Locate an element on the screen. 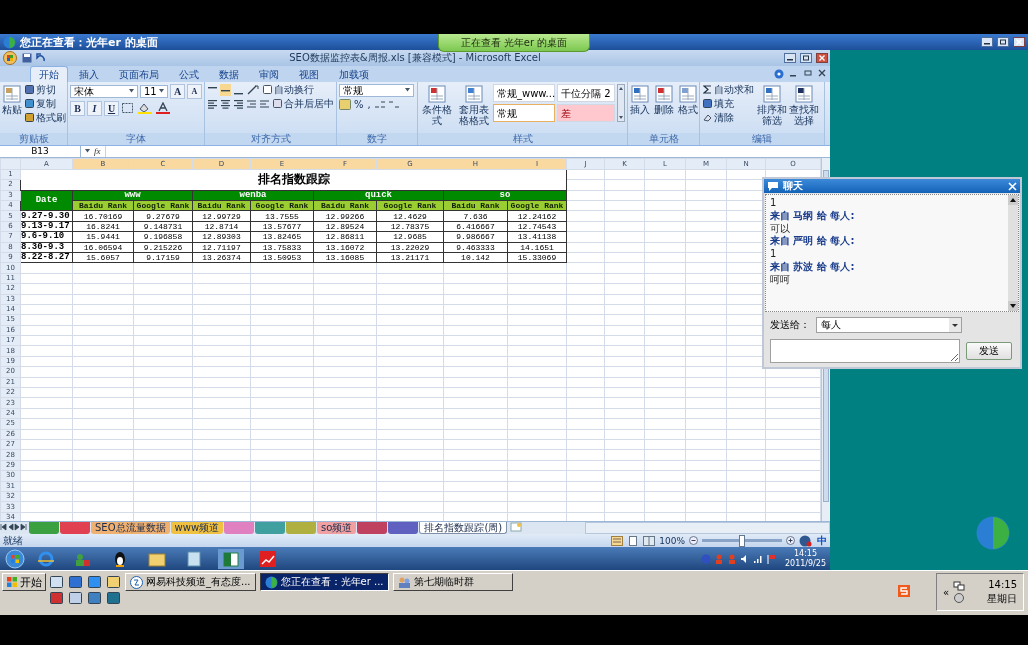 The height and width of the screenshot is (645, 1028). ribbon-tab: 页面布局 is located at coordinates (139, 73).